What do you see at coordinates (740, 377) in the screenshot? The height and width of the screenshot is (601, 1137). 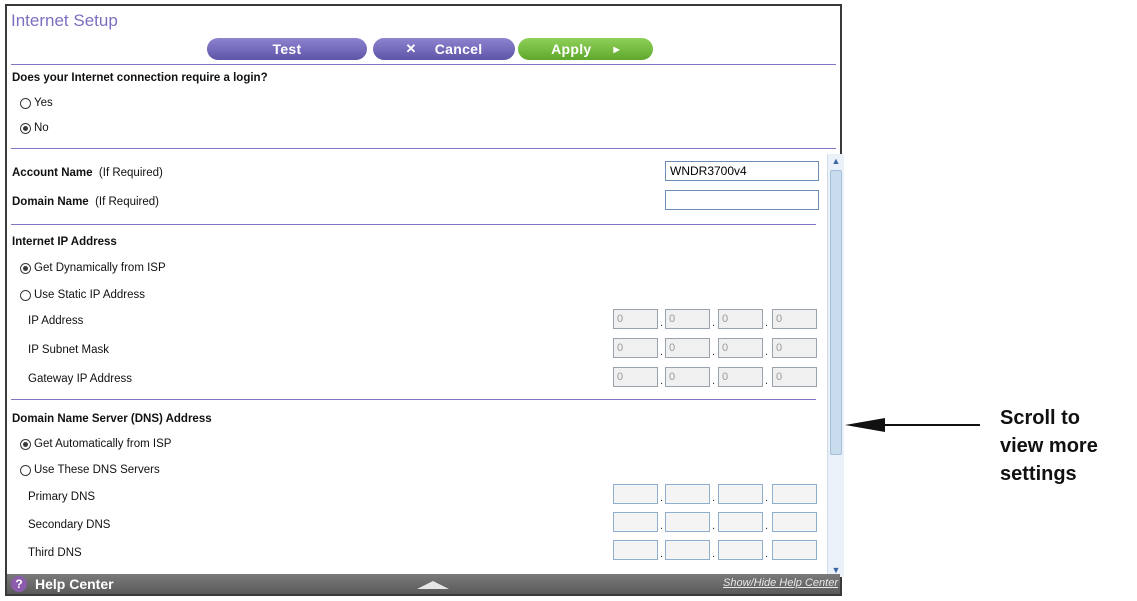 I see `gateway-octet-3: 0` at bounding box center [740, 377].